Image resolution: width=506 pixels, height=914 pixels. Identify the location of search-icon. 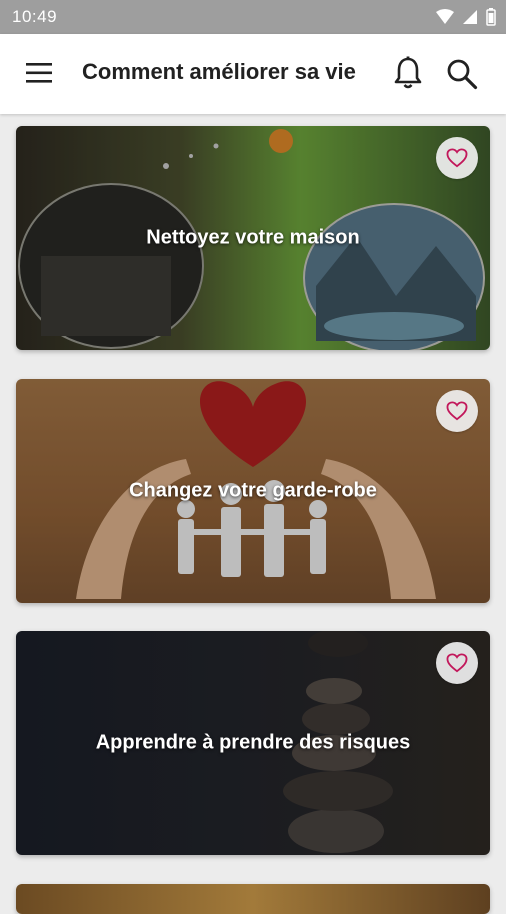
(462, 74).